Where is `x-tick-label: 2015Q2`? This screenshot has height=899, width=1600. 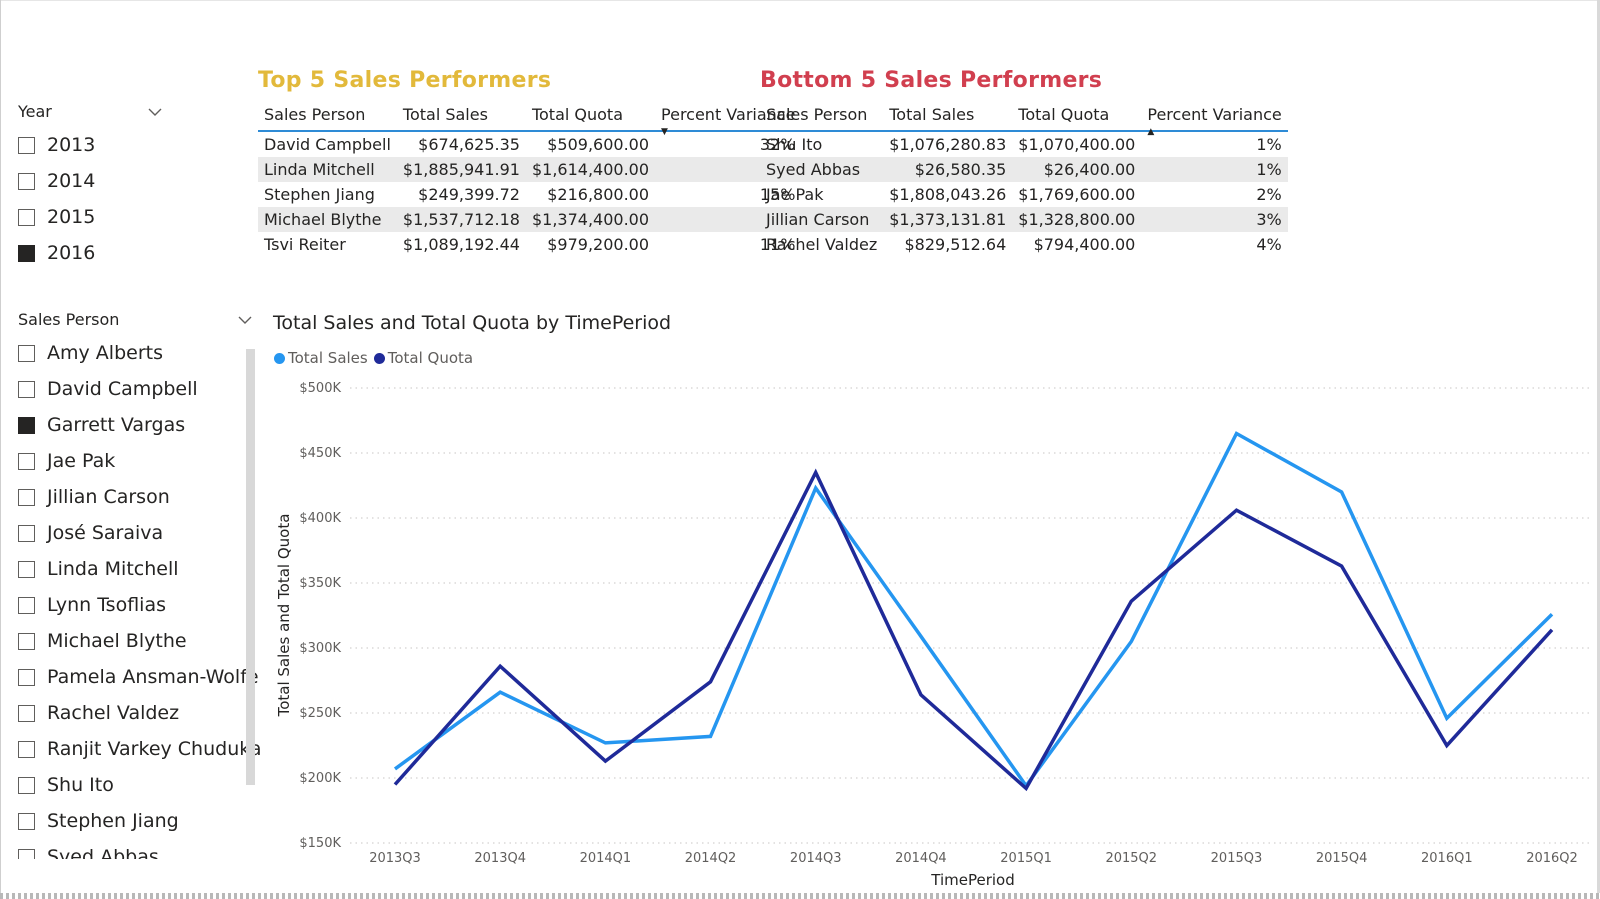
x-tick-label: 2015Q2 is located at coordinates (1131, 858).